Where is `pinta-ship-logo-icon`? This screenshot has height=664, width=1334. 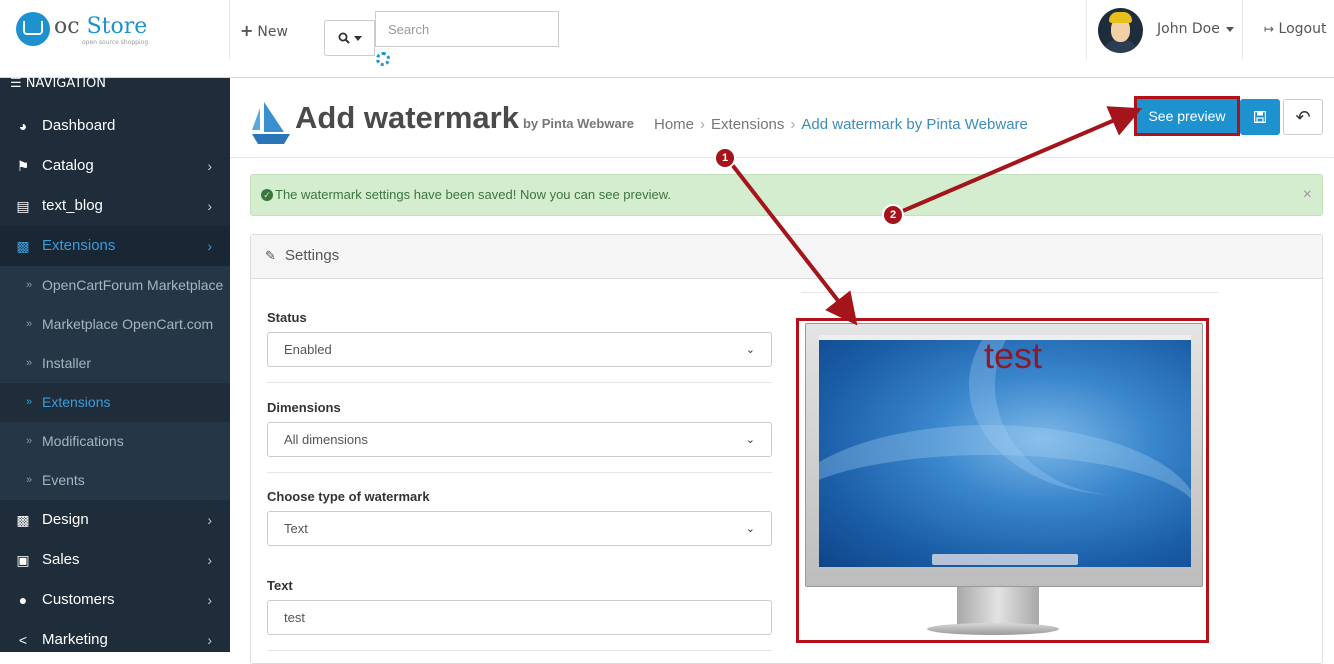
pinta-ship-logo-icon is located at coordinates (271, 123).